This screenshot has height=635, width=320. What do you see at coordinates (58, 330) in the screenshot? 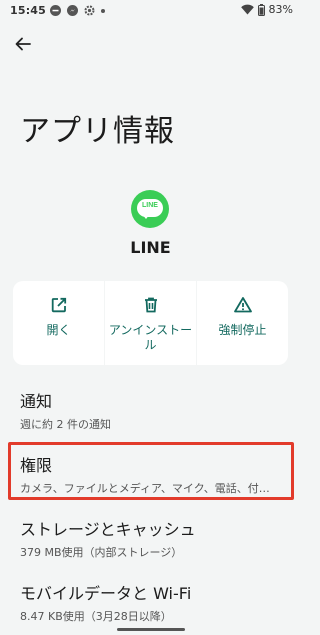
I see `open-label: 開く` at bounding box center [58, 330].